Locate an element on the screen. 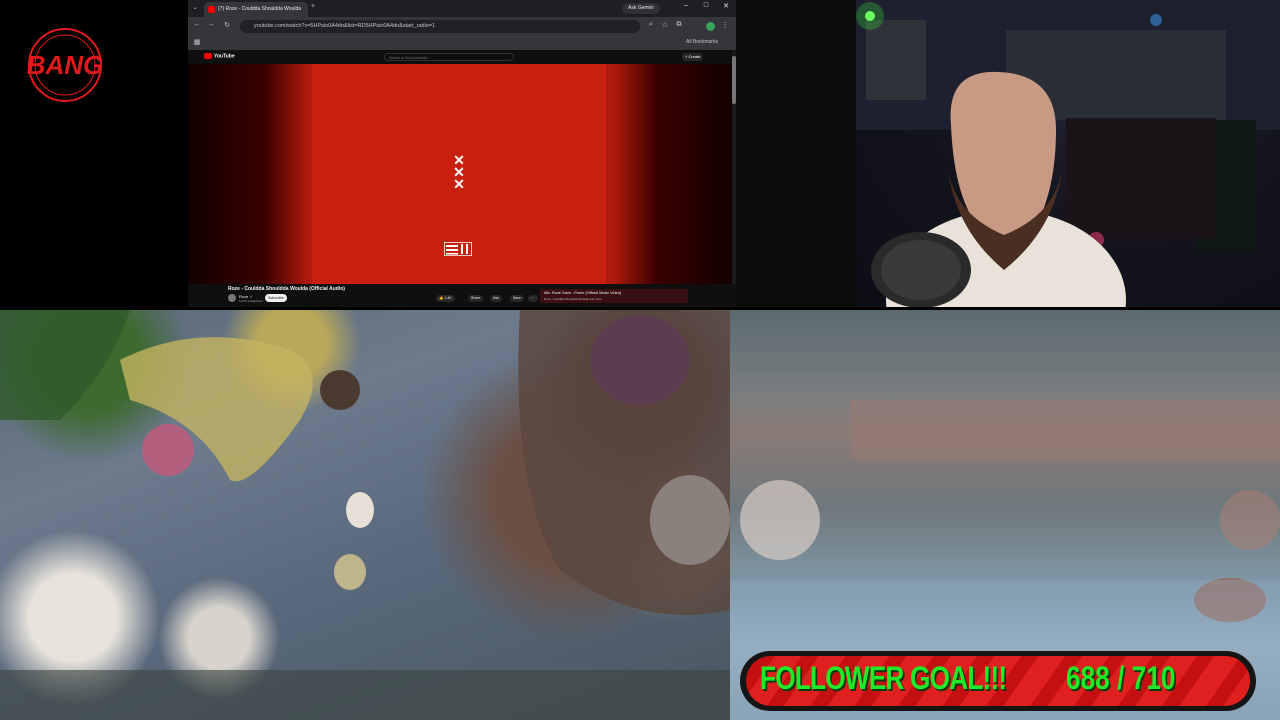 The image size is (1280, 720). tab-search-icon: ⌄ is located at coordinates (195, 7).